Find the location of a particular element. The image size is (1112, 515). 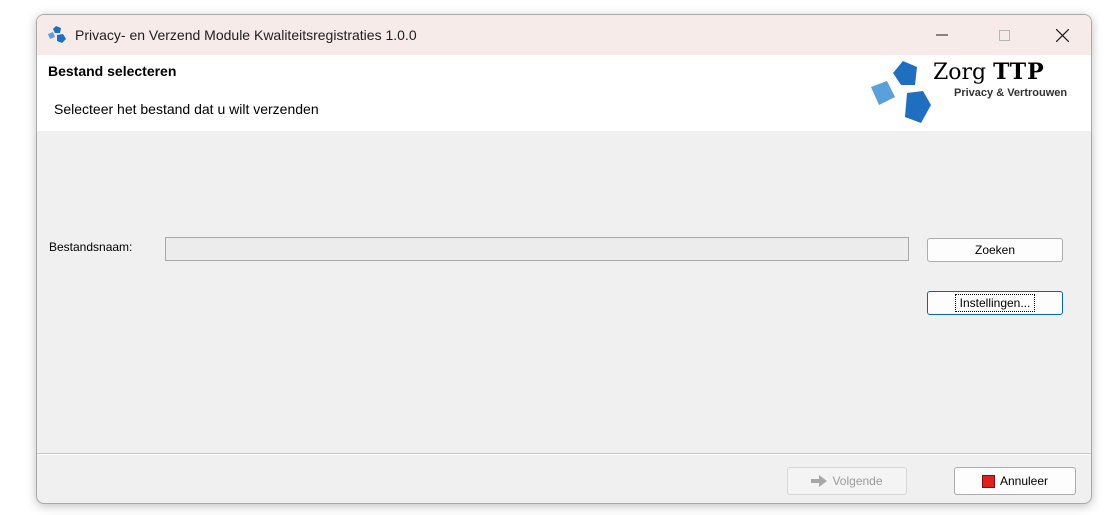

zorgttp-logo: Zorg TTP Privacy & Vertrouwen is located at coordinates (980, 94).